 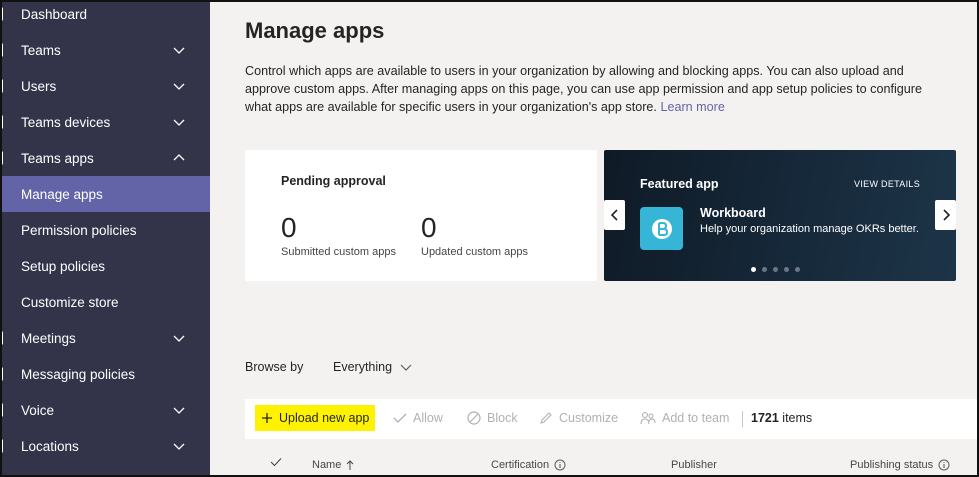 What do you see at coordinates (589, 418) in the screenshot?
I see `customize-label: Customize` at bounding box center [589, 418].